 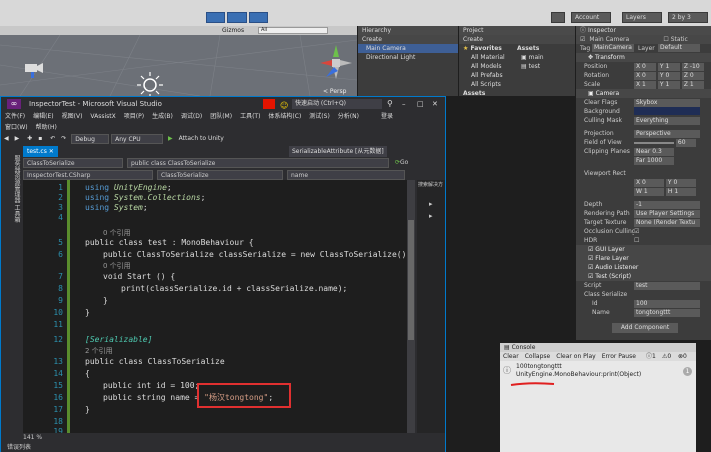 What do you see at coordinates (99, 351) in the screenshot?
I see `codelens-refs: 2 个引用` at bounding box center [99, 351].